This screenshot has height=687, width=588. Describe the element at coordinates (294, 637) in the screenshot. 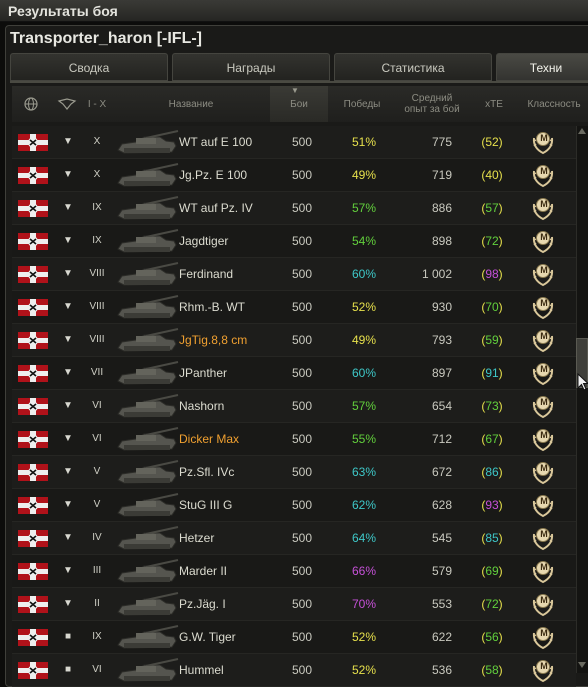

I see `table-row: ■ IX G.W. Tiger 500 52% 622 (56) M` at that location.